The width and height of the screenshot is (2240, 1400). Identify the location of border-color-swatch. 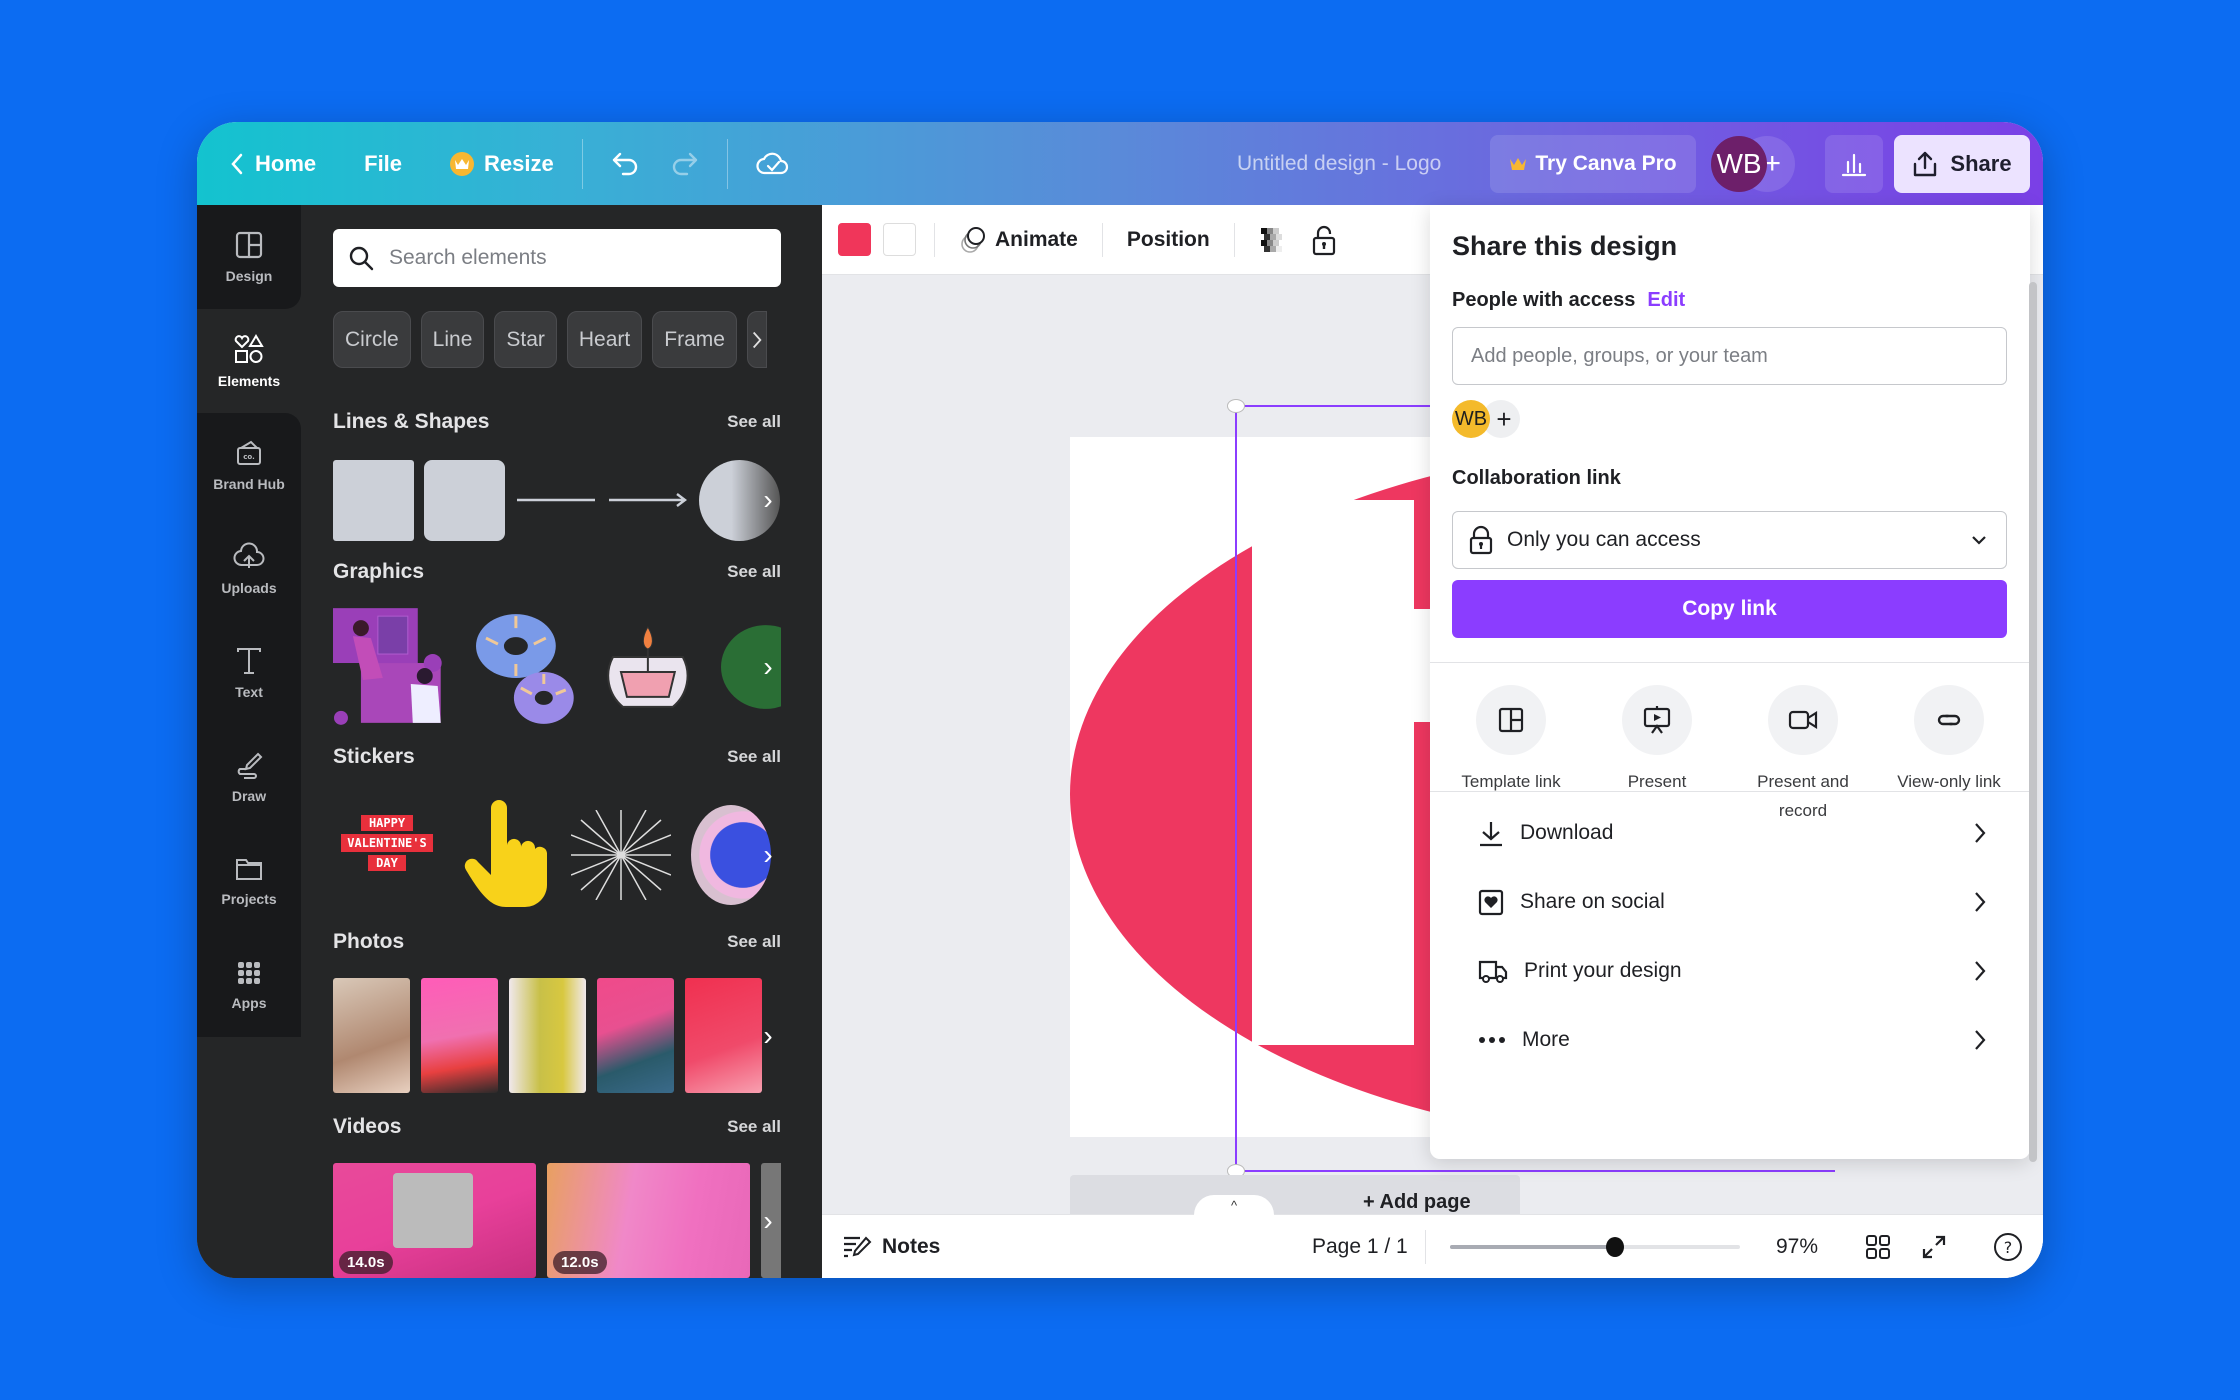
(899, 239).